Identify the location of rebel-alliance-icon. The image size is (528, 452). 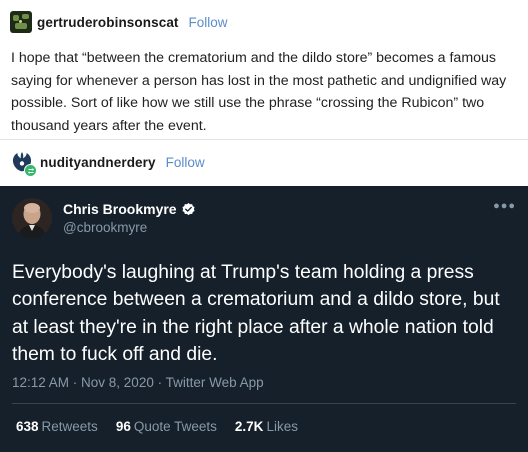
(23, 163).